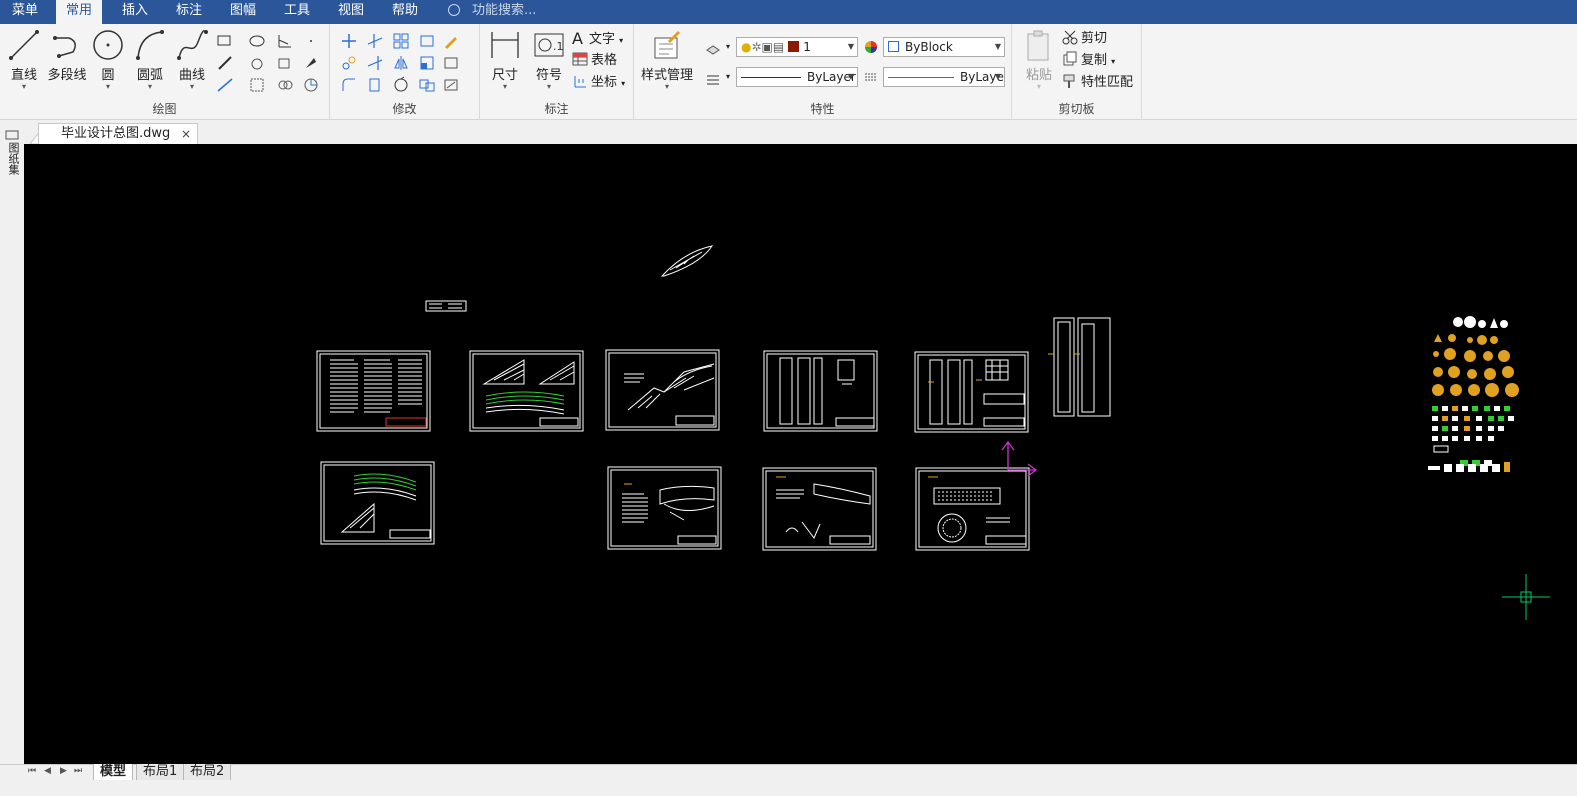 This screenshot has height=796, width=1577. I want to click on trim-icon, so click(375, 41).